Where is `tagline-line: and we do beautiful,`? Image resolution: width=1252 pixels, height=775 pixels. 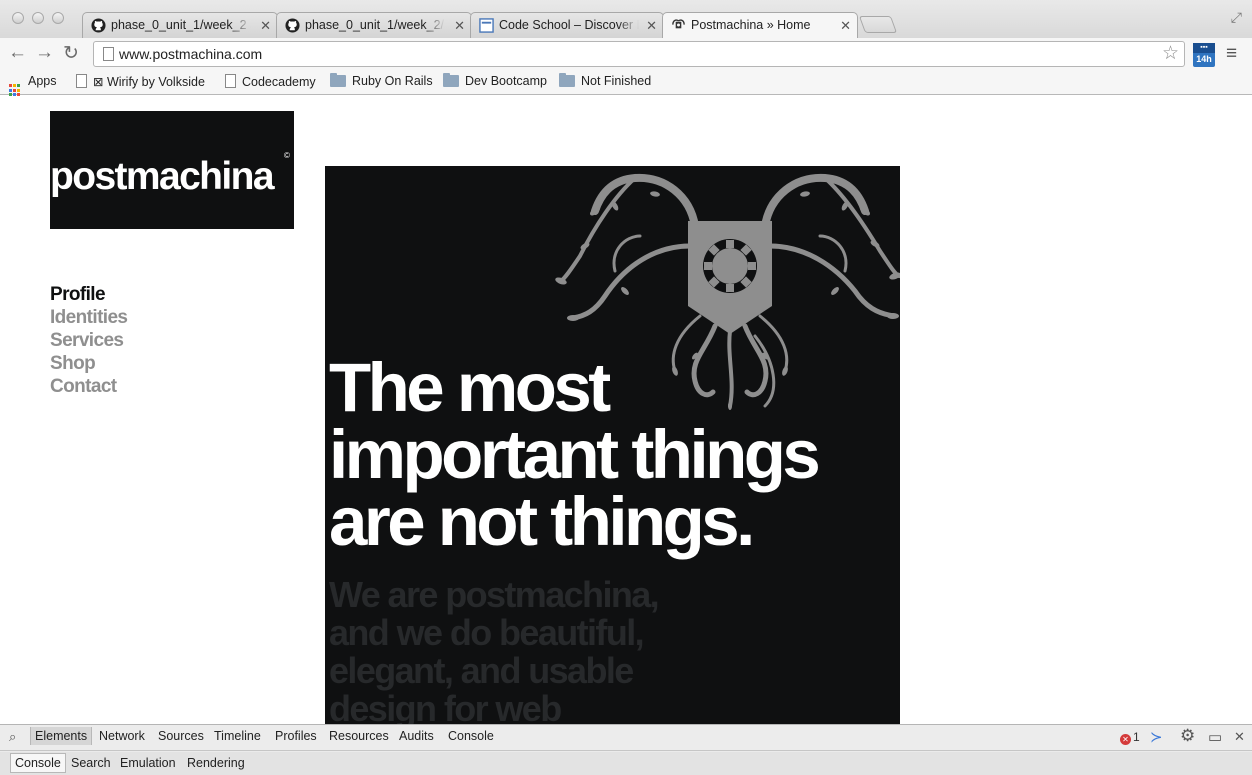 tagline-line: and we do beautiful, is located at coordinates (487, 632).